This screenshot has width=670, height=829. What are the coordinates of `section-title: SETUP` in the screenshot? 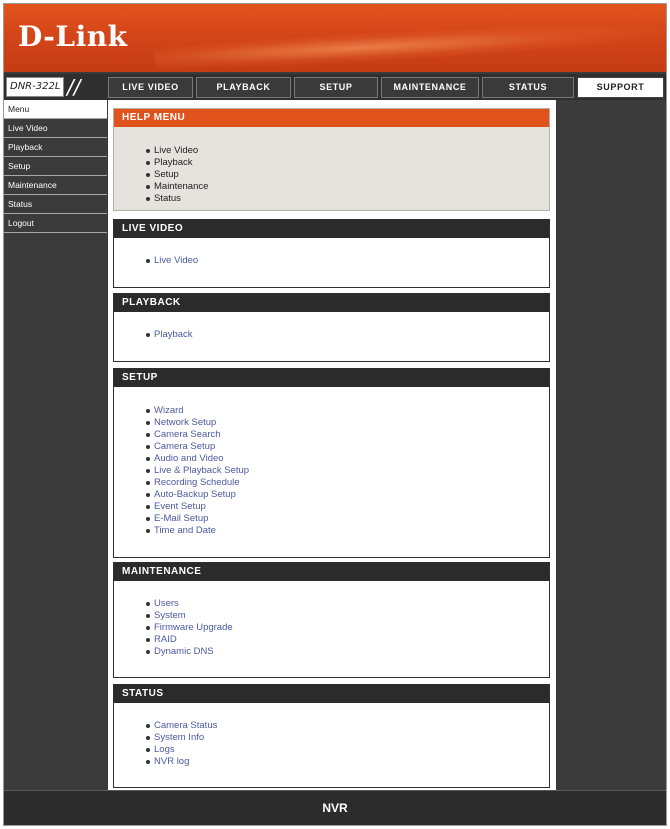 It's located at (331, 378).